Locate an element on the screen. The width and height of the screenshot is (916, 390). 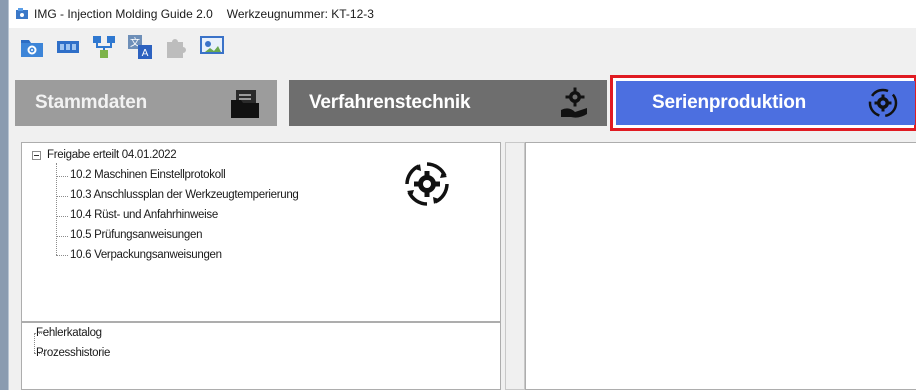
app-icon is located at coordinates (22, 13).